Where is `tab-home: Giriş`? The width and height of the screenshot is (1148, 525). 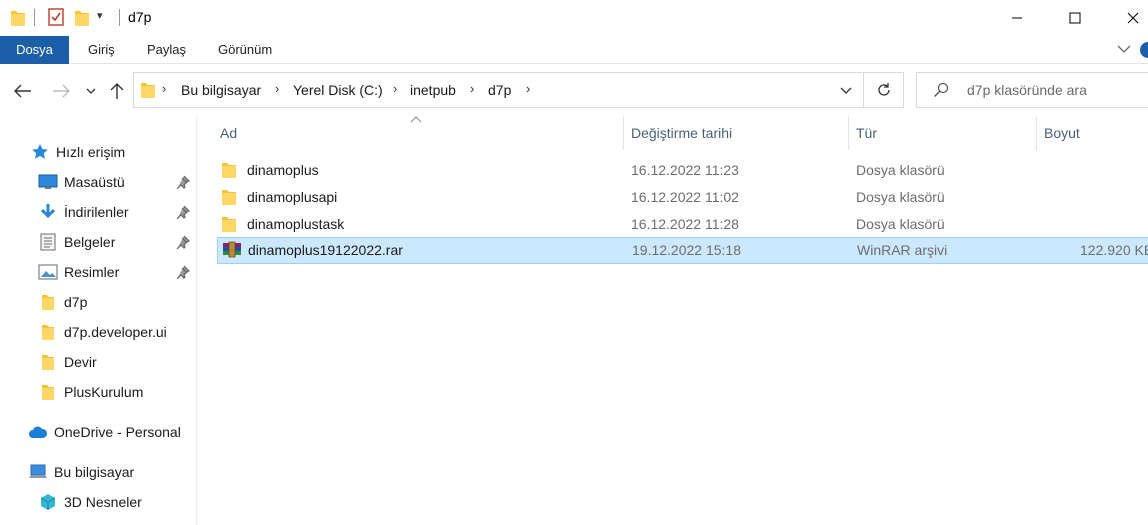
tab-home: Giriş is located at coordinates (101, 50).